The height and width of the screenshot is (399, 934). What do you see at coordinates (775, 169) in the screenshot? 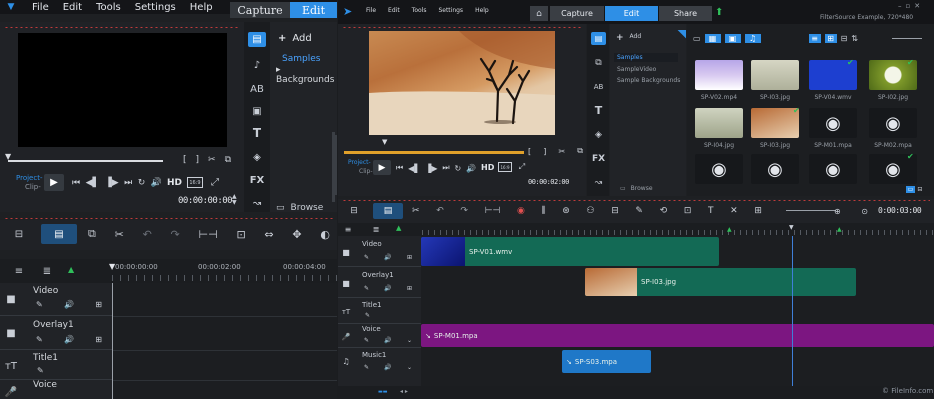
I see `thumb-audio-4: ◉` at bounding box center [775, 169].